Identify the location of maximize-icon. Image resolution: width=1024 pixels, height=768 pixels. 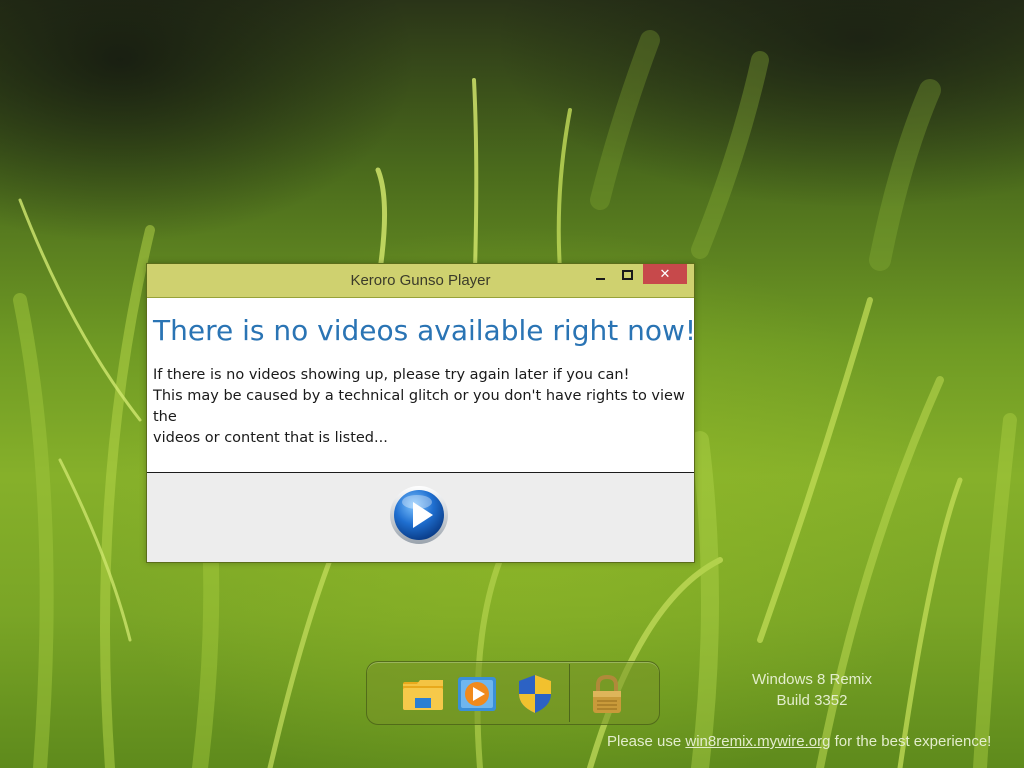
(627, 275).